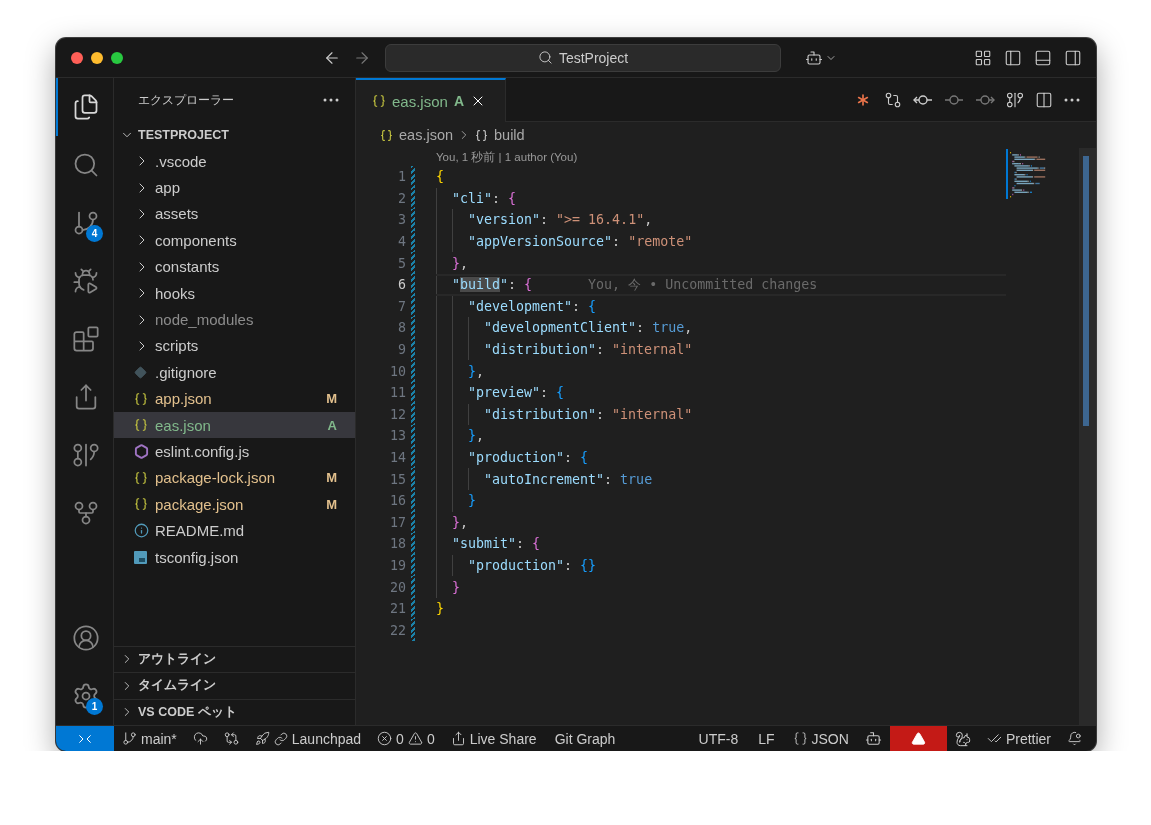  What do you see at coordinates (918, 738) in the screenshot?
I see `alert-button` at bounding box center [918, 738].